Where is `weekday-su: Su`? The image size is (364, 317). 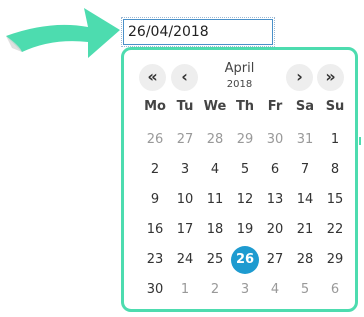
weekday-su: Su is located at coordinates (335, 106).